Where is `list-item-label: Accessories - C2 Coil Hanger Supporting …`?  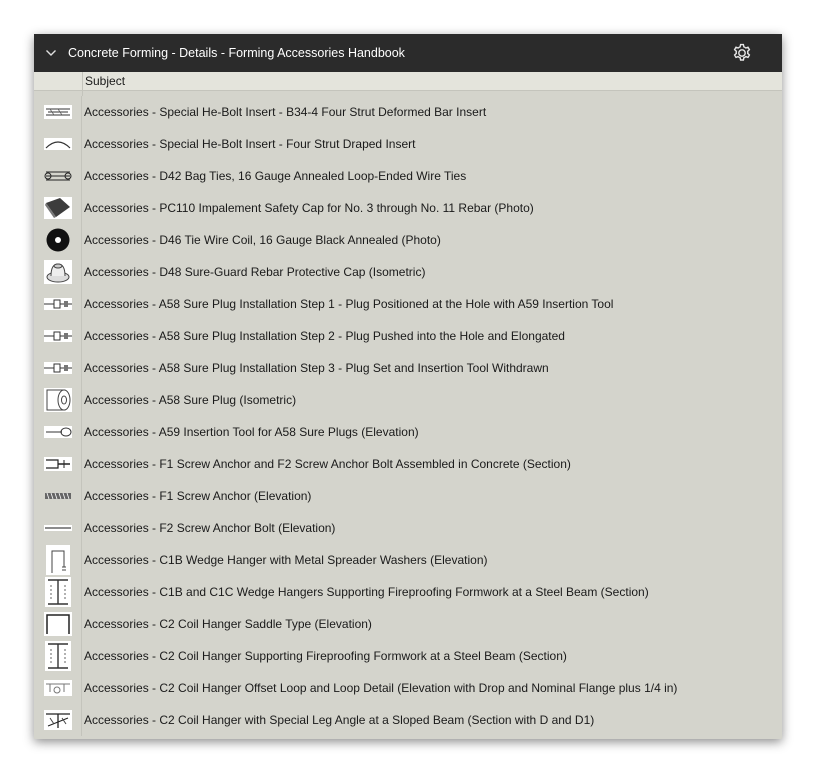 list-item-label: Accessories - C2 Coil Hanger Supporting … is located at coordinates (325, 656).